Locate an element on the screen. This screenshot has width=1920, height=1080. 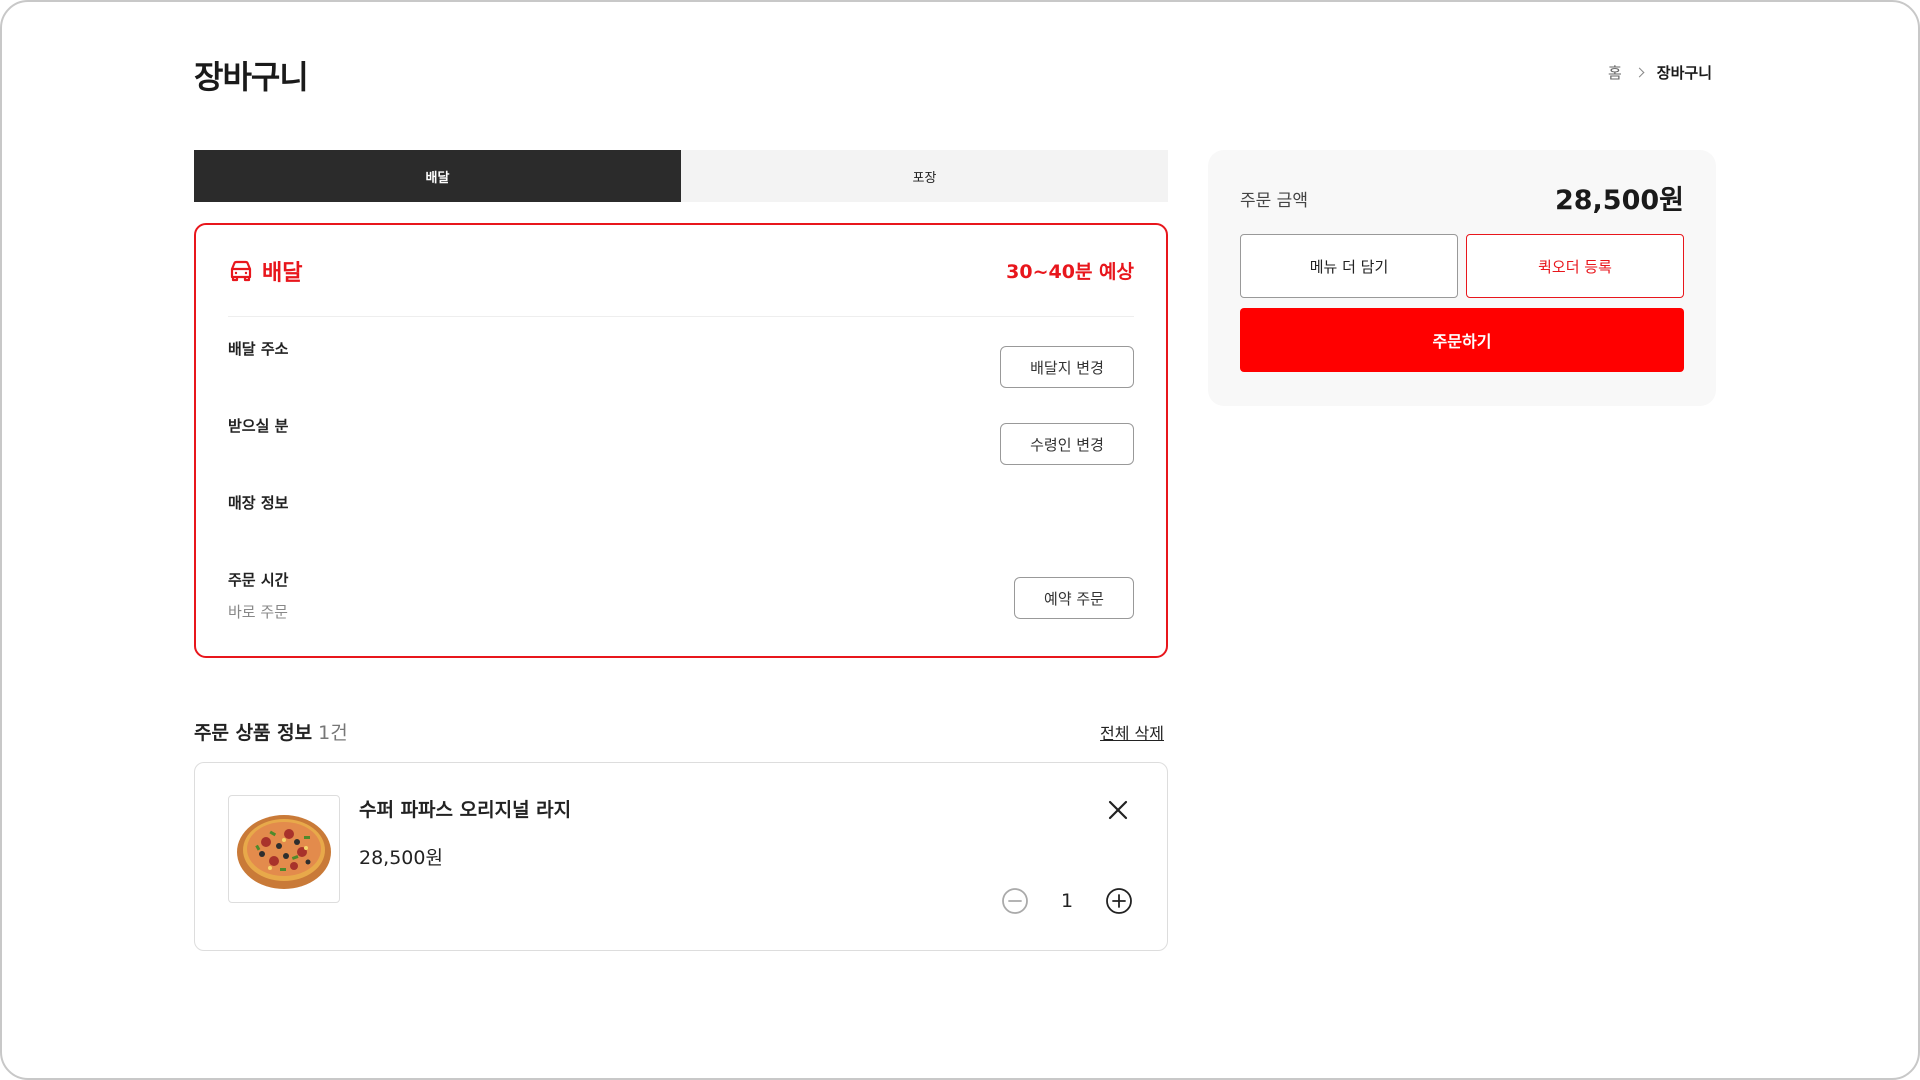
order-time-label: 주문 시간 is located at coordinates (258, 580).